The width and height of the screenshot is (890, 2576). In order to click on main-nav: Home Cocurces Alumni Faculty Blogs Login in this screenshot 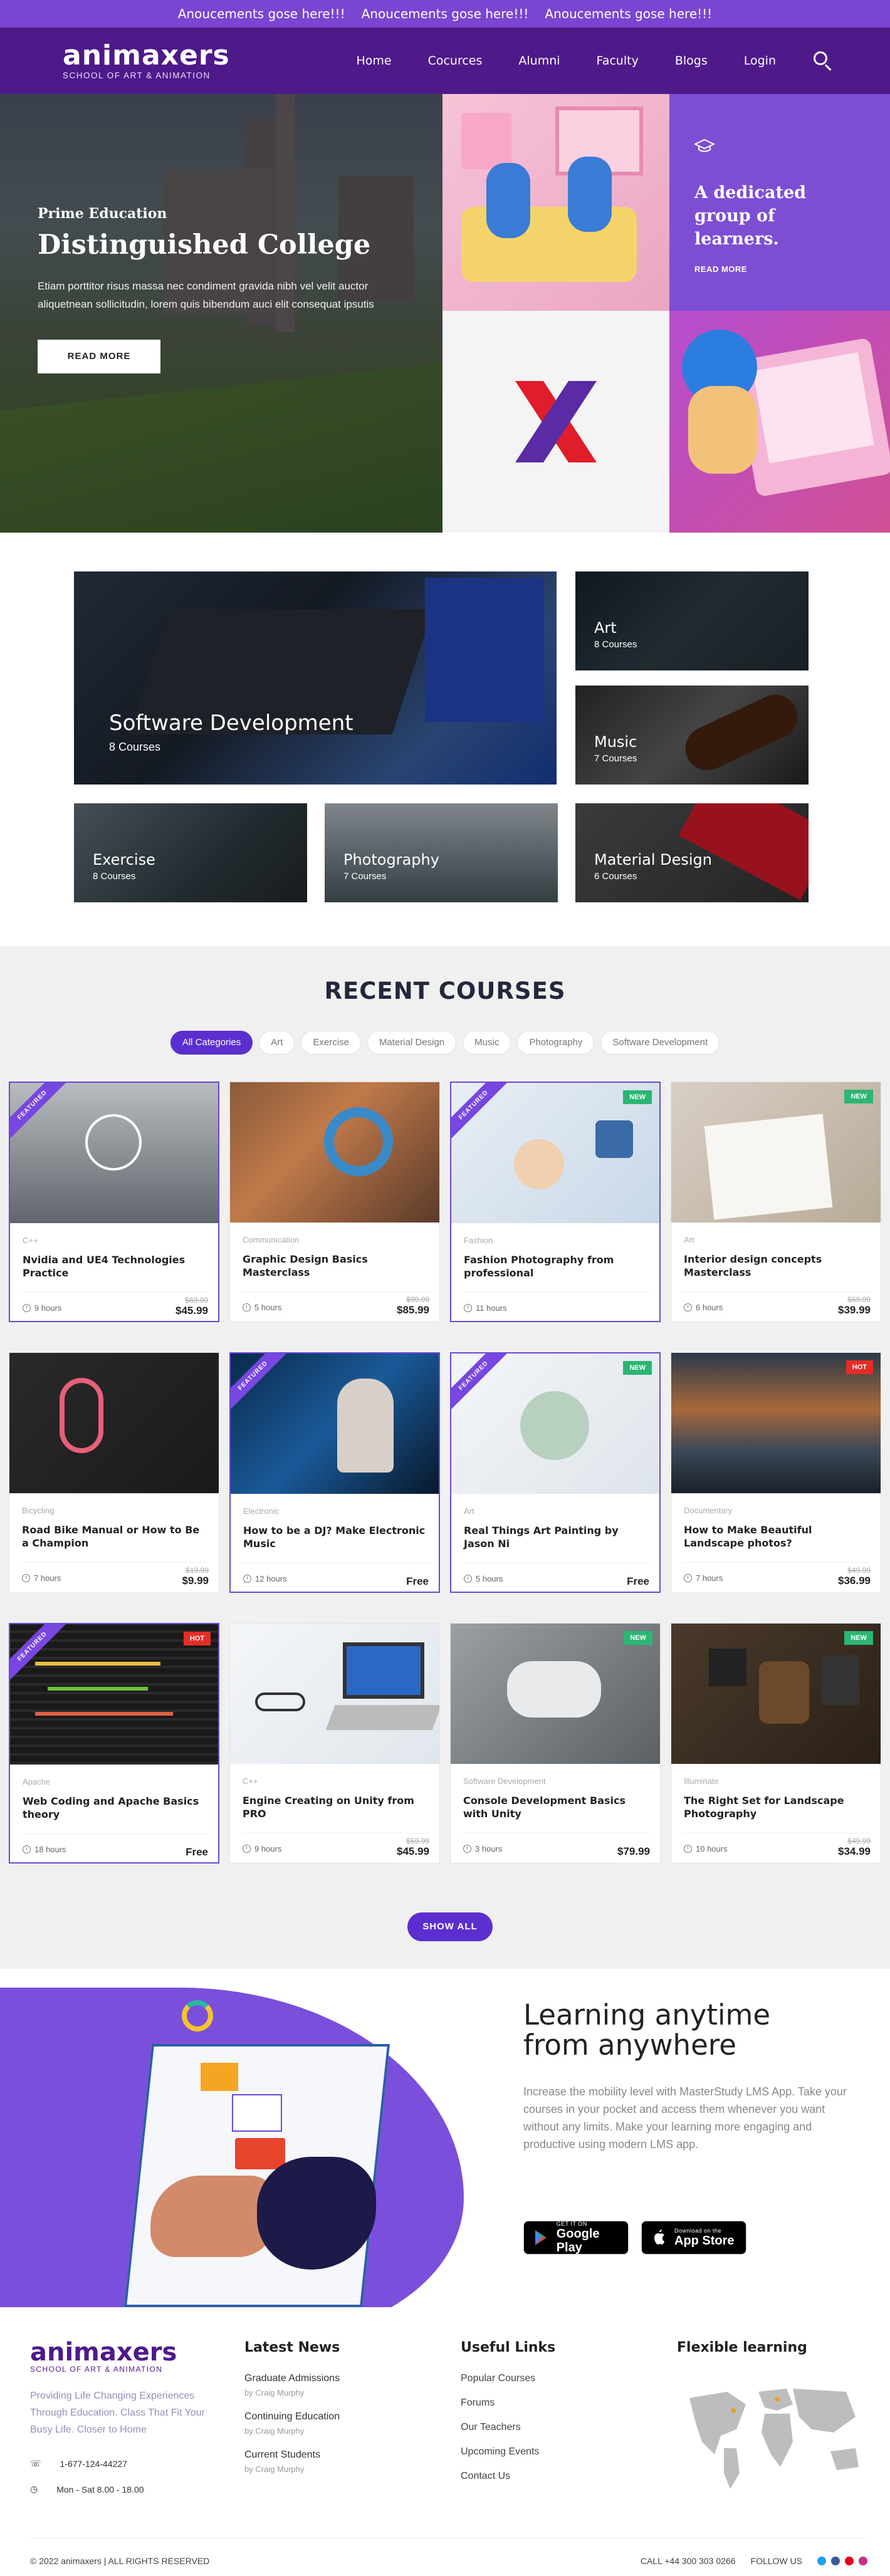, I will do `click(577, 61)`.